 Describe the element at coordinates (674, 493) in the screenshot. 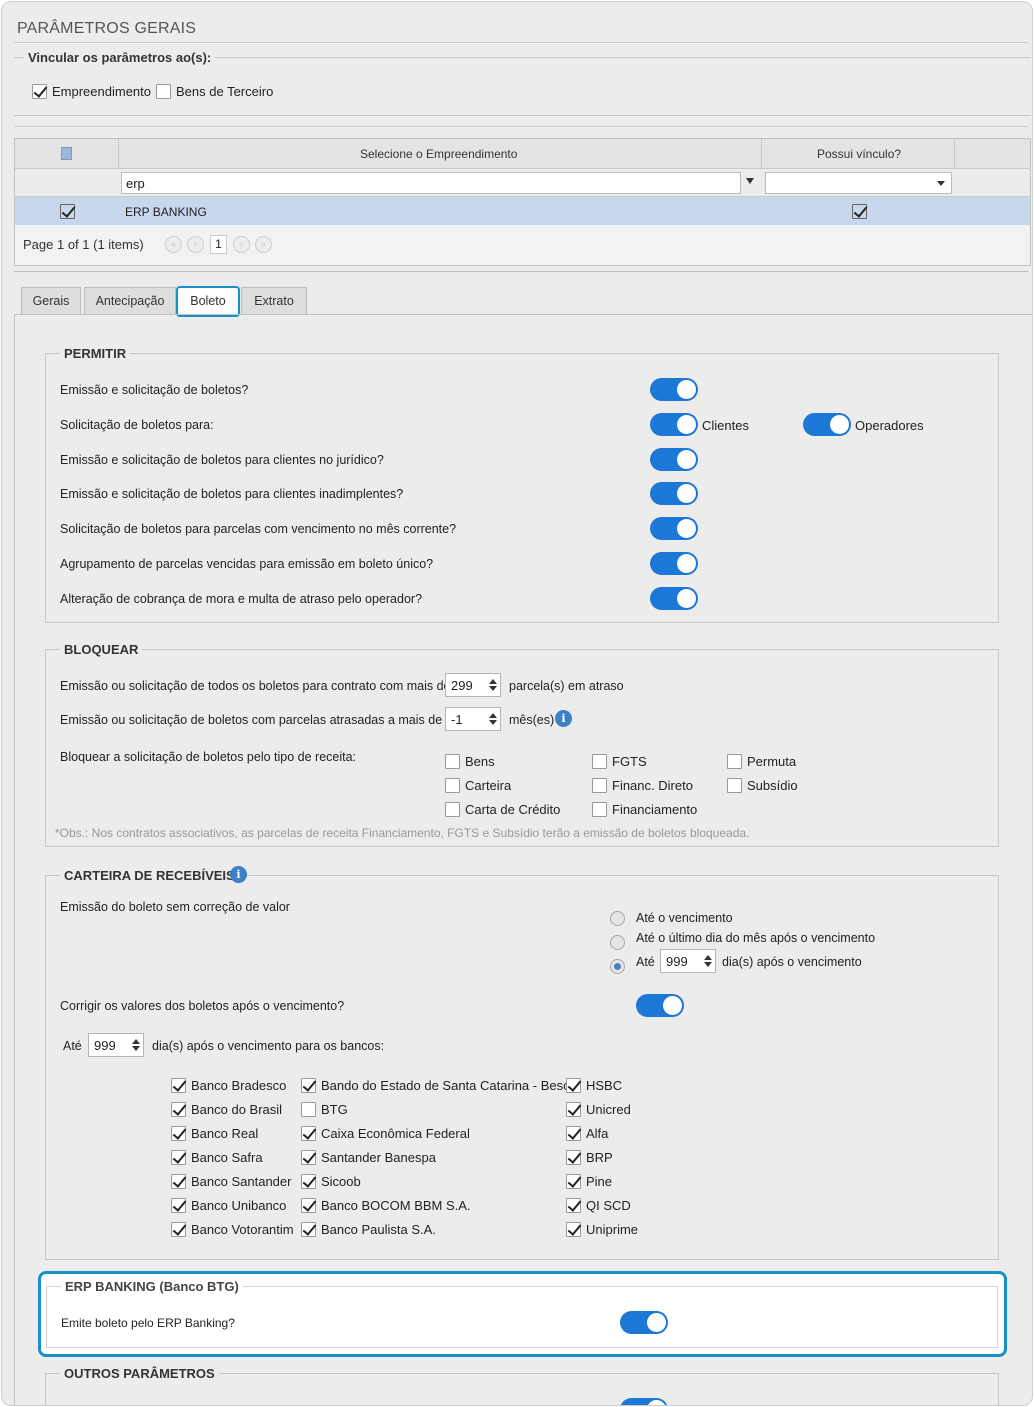

I see `permitir-inadimplentes-toggle` at that location.